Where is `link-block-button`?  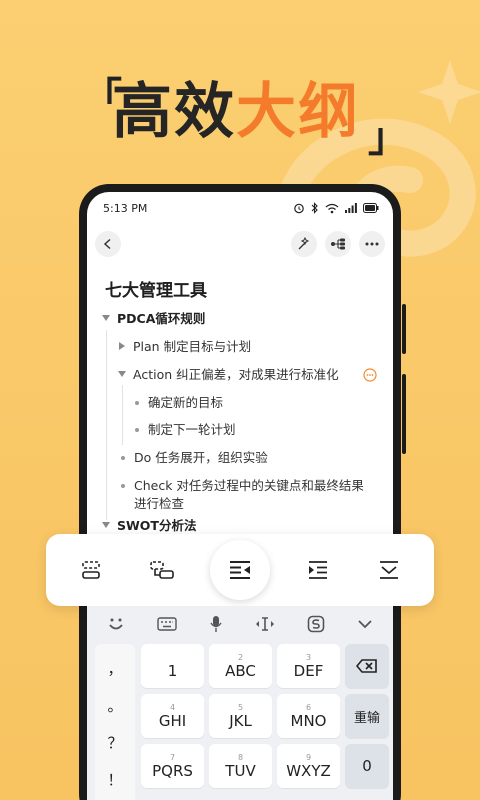 link-block-button is located at coordinates (162, 570).